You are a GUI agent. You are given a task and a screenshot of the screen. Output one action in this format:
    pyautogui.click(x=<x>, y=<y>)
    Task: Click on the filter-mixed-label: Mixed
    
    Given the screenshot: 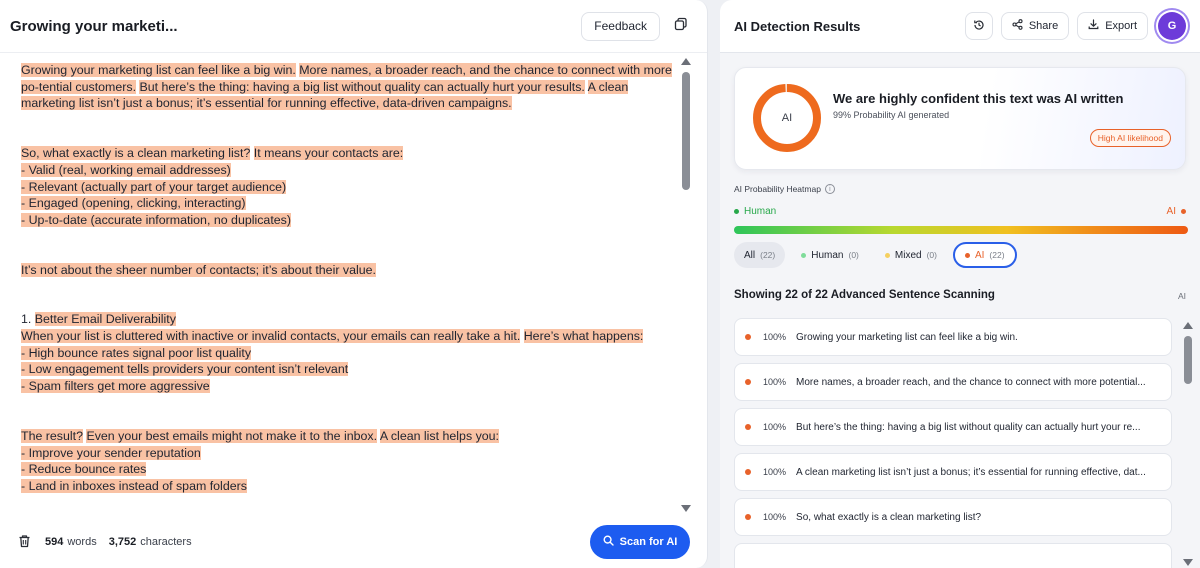 What is the action you would take?
    pyautogui.click(x=908, y=255)
    